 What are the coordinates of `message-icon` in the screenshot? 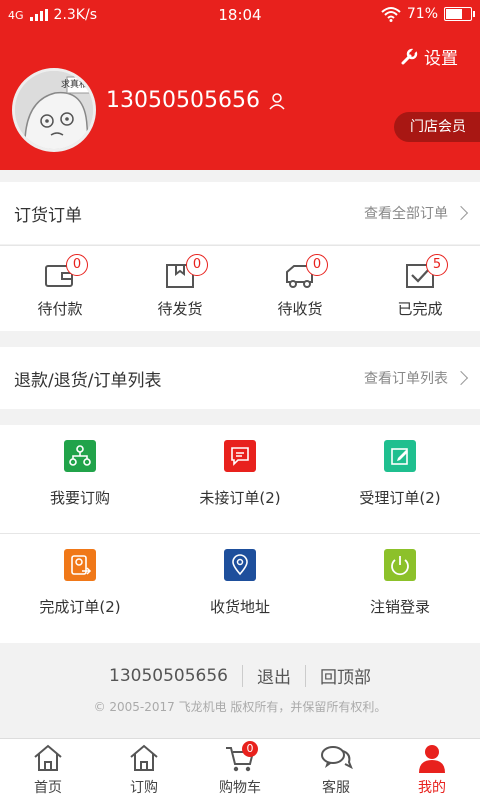 It's located at (240, 456).